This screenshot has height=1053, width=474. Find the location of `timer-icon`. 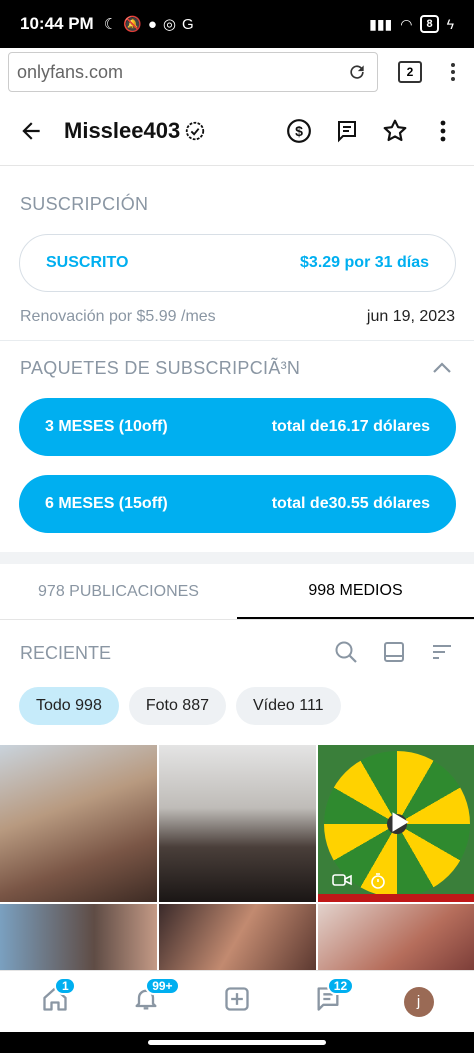

timer-icon is located at coordinates (378, 883).